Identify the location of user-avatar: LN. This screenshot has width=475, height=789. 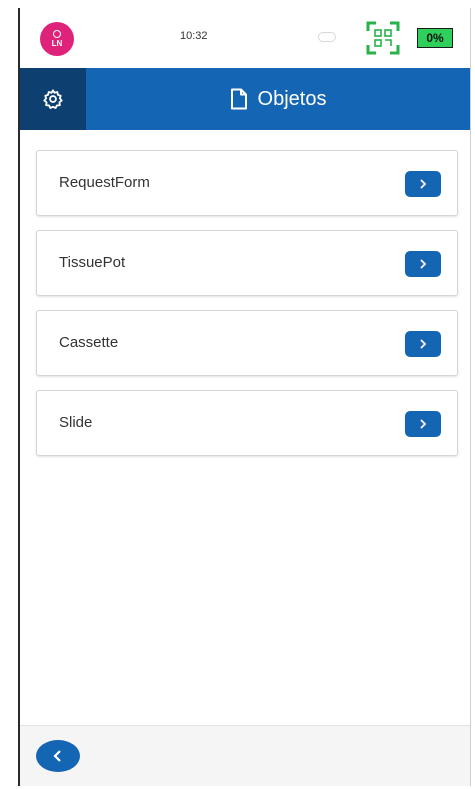
(57, 39).